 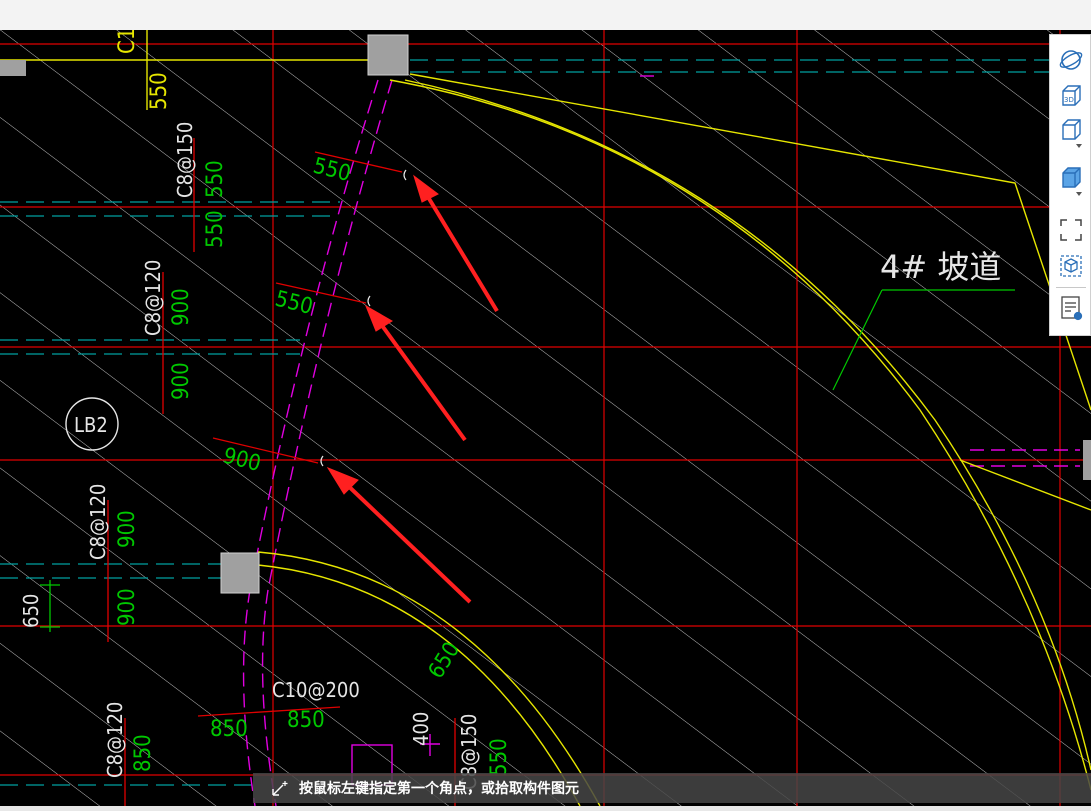 What do you see at coordinates (115, 740) in the screenshot?
I see `rebar-label-c8-120-c: C8@120` at bounding box center [115, 740].